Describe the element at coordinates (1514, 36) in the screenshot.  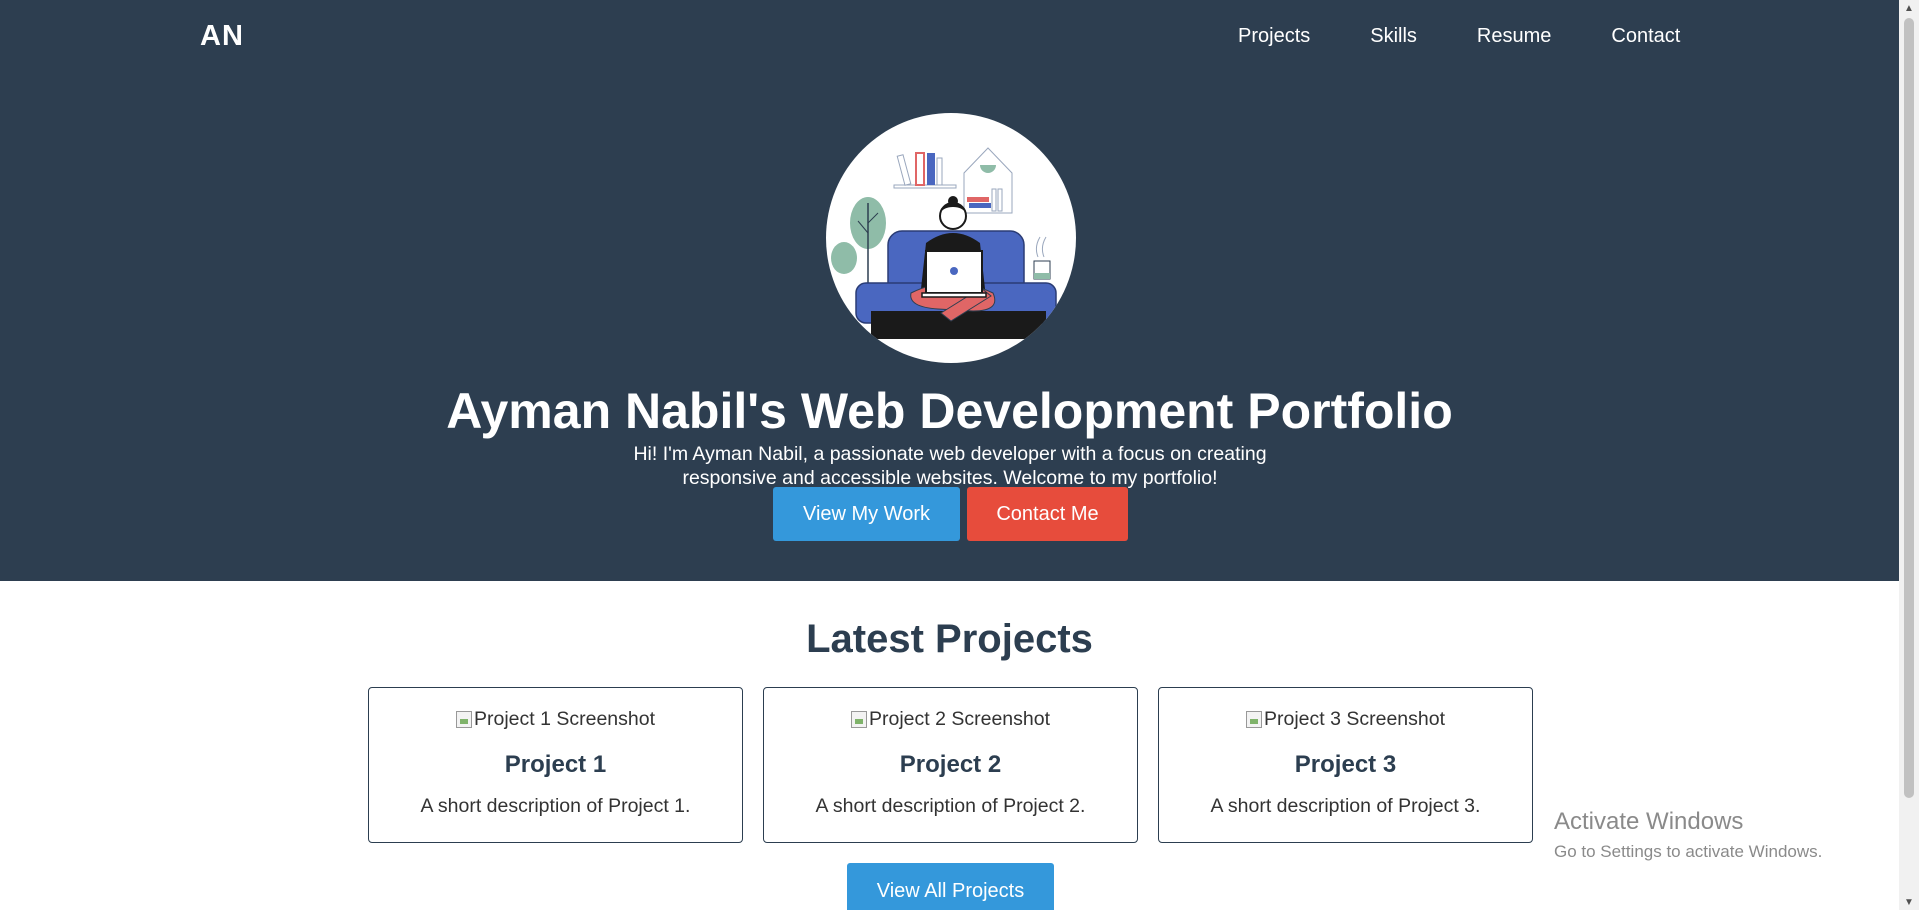
I see `nav-link-resume: Resume` at that location.